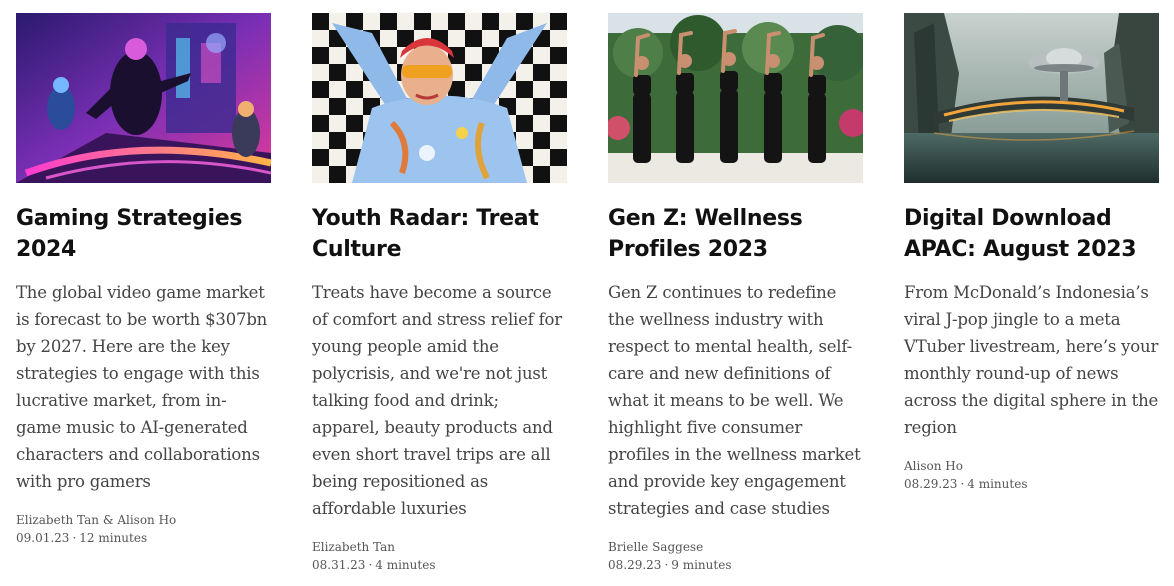  What do you see at coordinates (701, 565) in the screenshot?
I see `article-read-time: 9 minutes` at bounding box center [701, 565].